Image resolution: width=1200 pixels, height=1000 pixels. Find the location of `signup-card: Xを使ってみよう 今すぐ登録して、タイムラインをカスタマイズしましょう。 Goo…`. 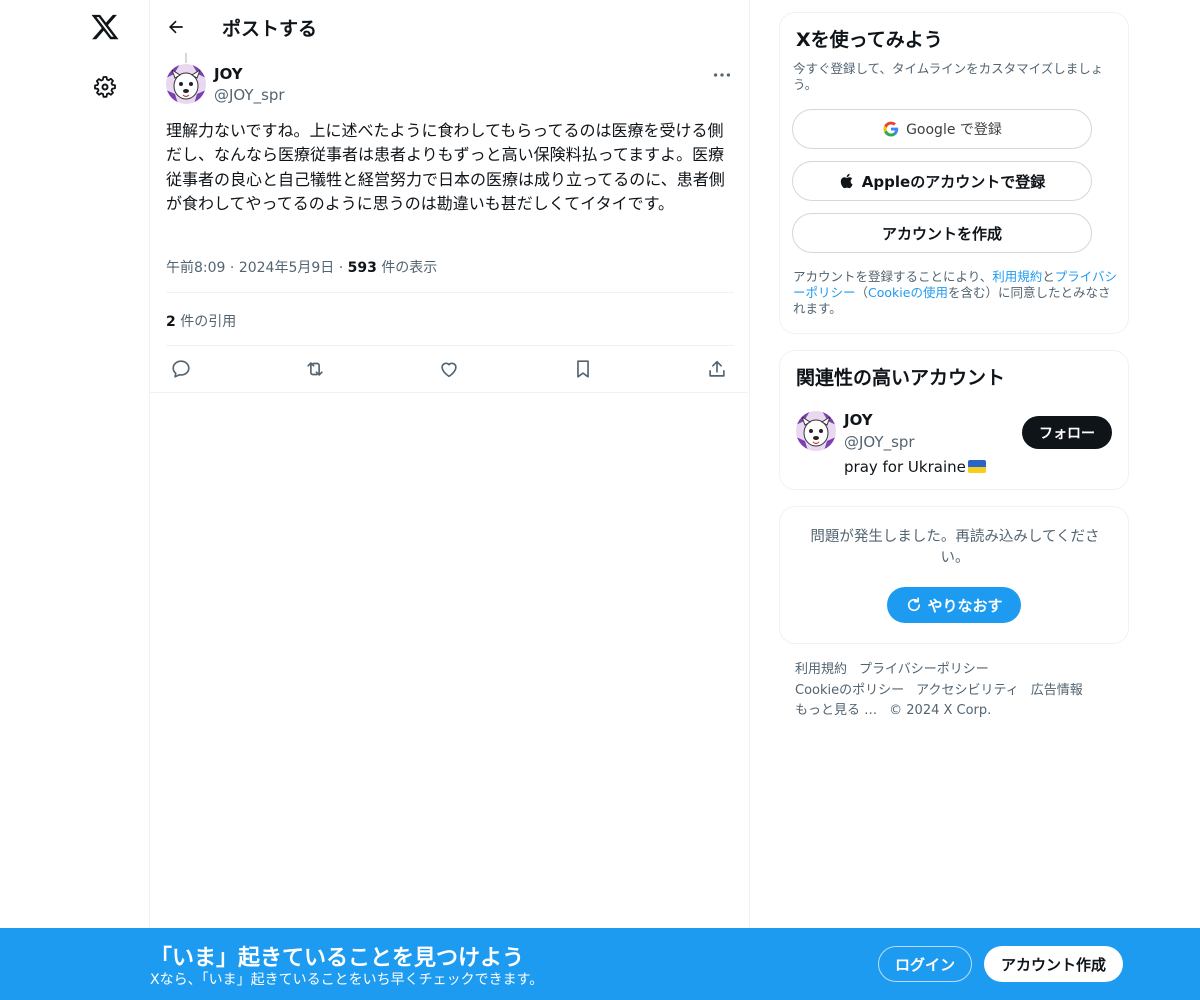

signup-card: Xを使ってみよう 今すぐ登録して、タイムラインをカスタマイズしましょう。 Goo… is located at coordinates (954, 173).